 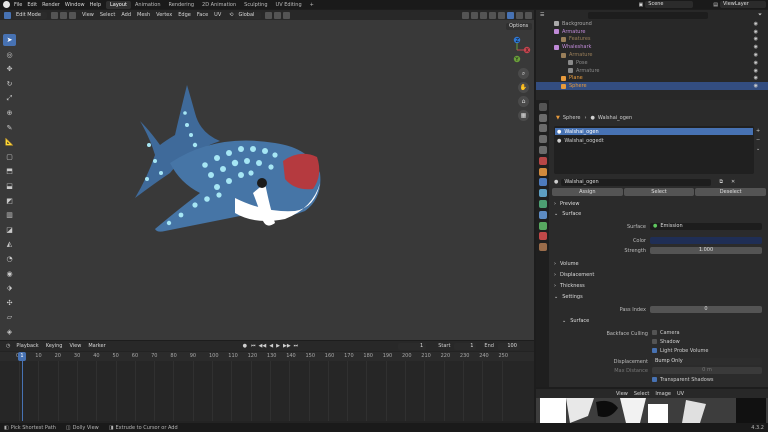 What do you see at coordinates (669, 4) in the screenshot?
I see `scene-field: Scene` at bounding box center [669, 4].